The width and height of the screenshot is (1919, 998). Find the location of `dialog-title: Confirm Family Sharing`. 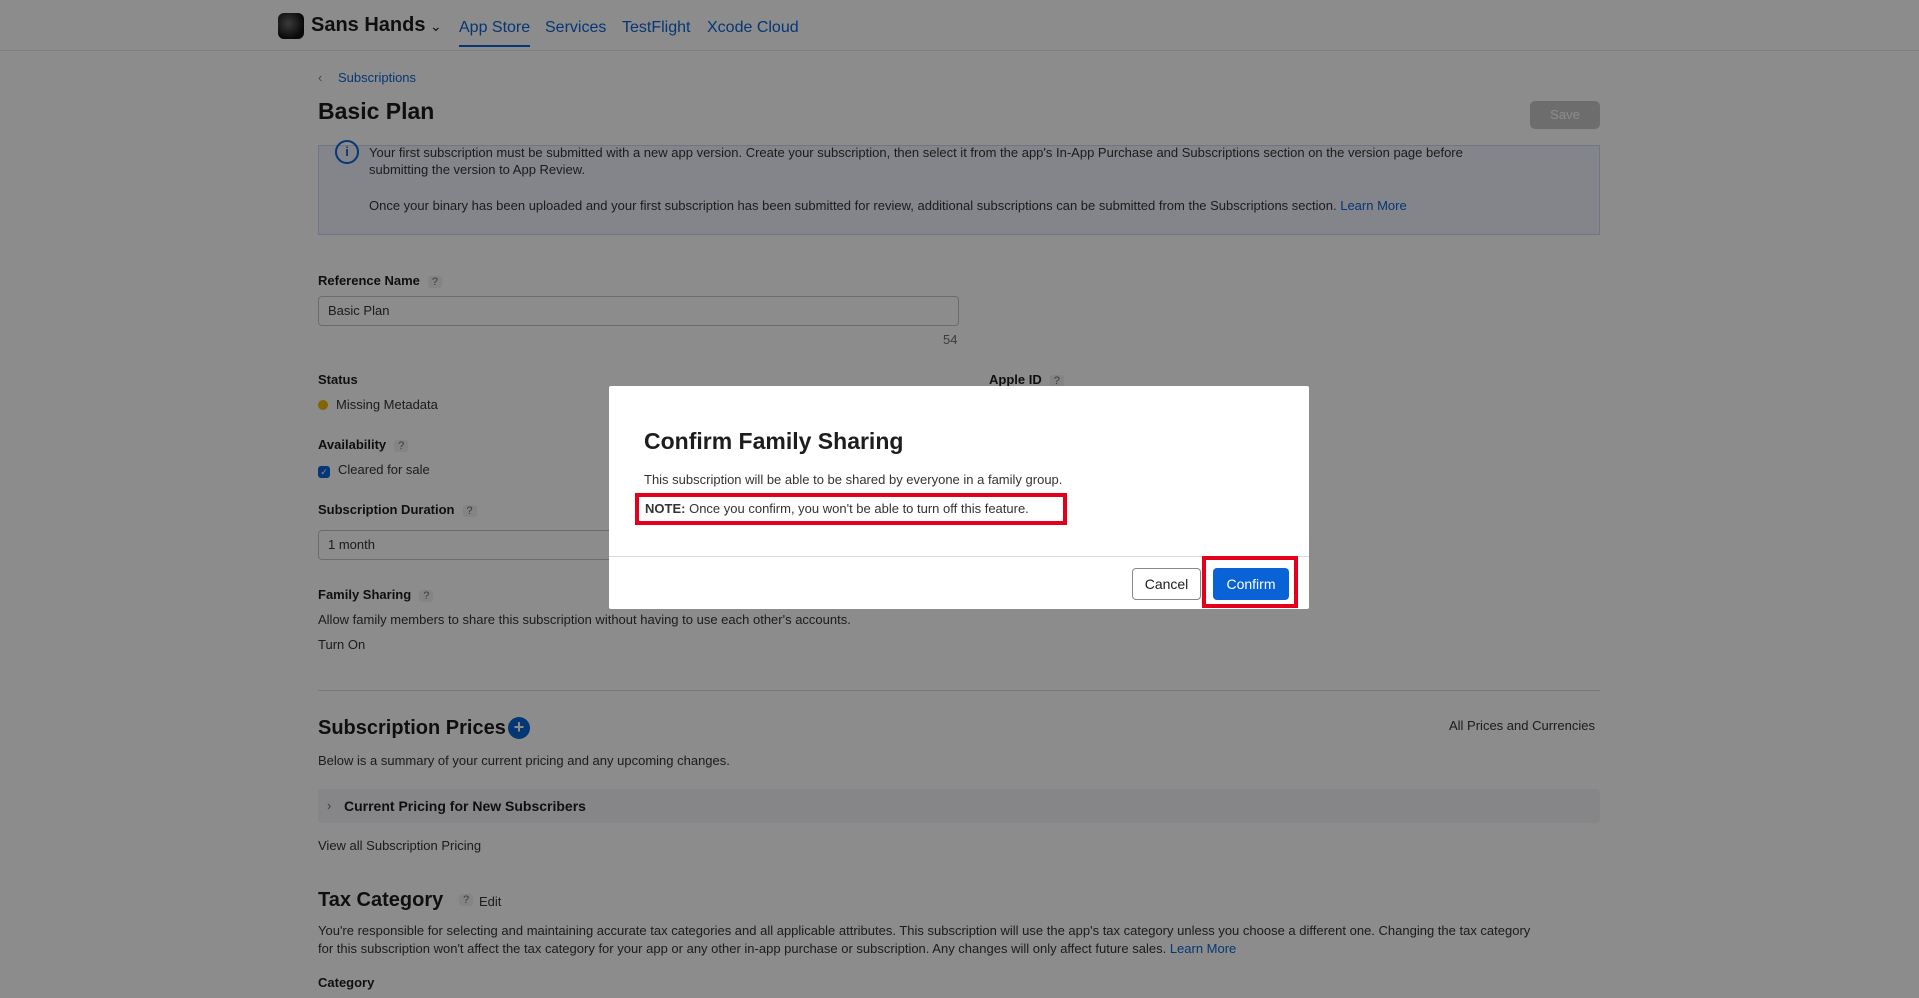

dialog-title: Confirm Family Sharing is located at coordinates (774, 441).